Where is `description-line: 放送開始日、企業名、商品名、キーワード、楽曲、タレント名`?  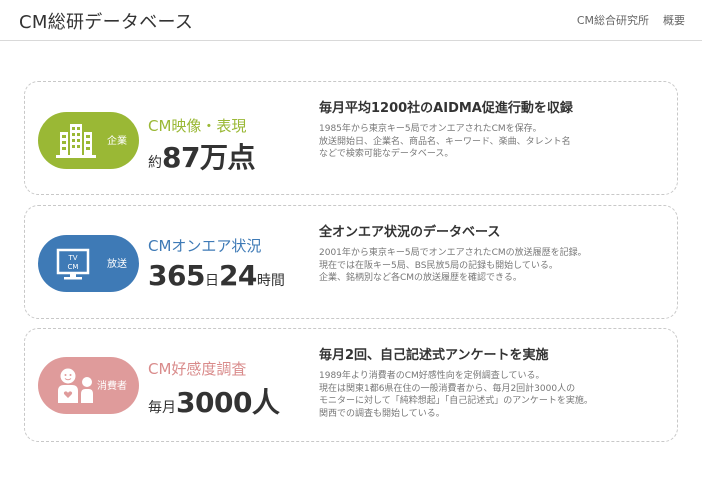 description-line: 放送開始日、企業名、商品名、キーワード、楽曲、タレント名 is located at coordinates (445, 141).